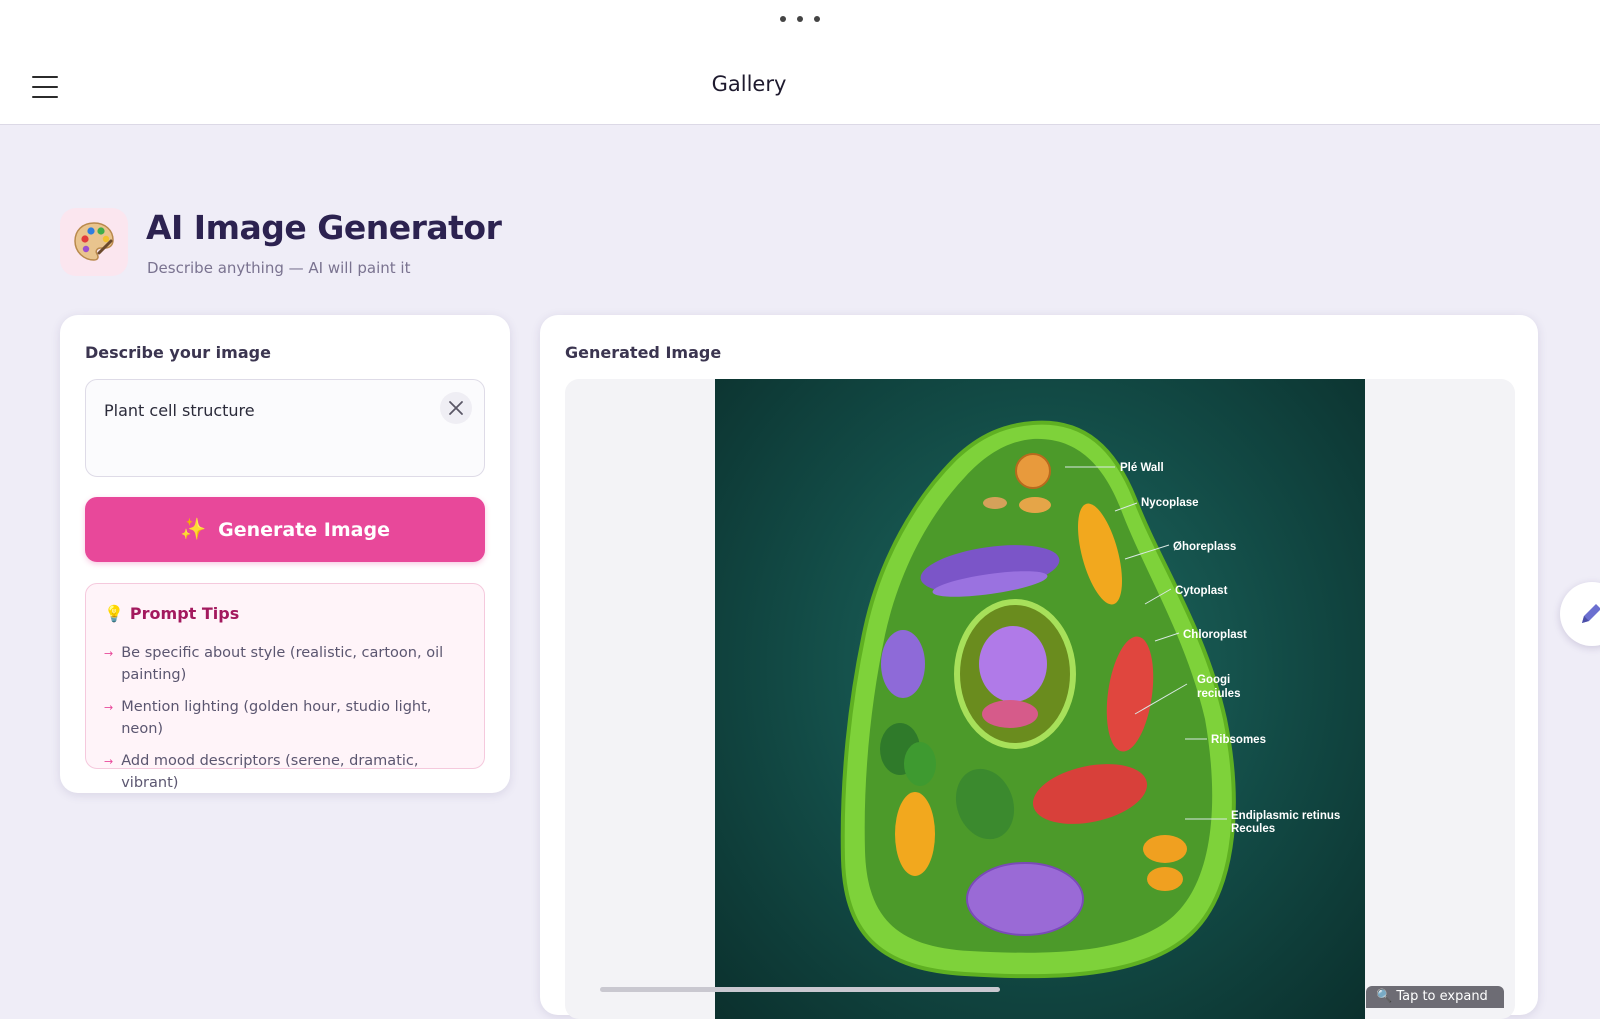  Describe the element at coordinates (1170, 503) in the screenshot. I see `cell-label: Nycoplase` at that location.